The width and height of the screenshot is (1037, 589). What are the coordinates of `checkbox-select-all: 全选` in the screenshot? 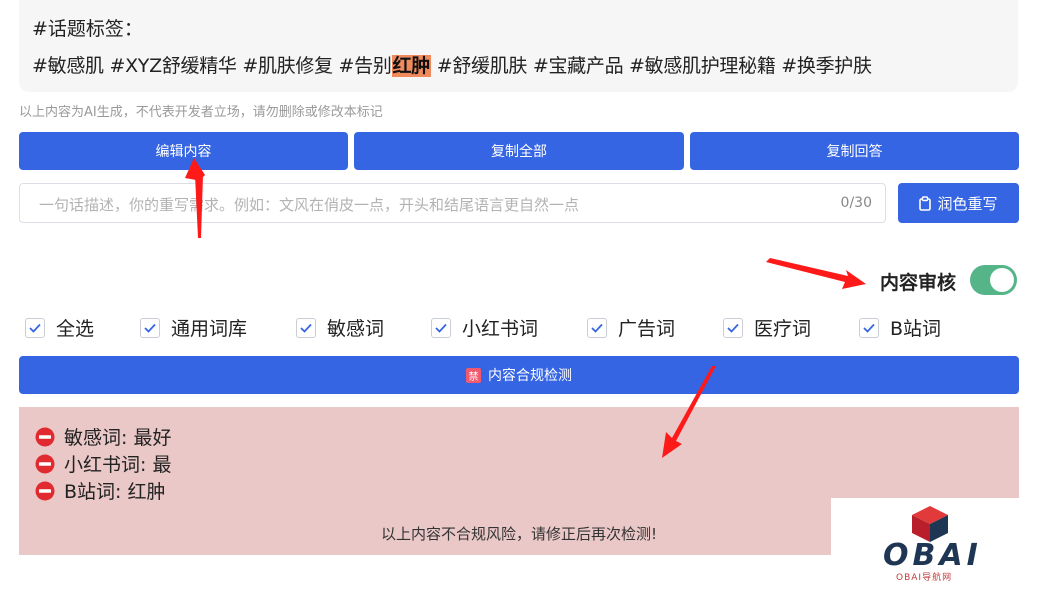 It's located at (59, 327).